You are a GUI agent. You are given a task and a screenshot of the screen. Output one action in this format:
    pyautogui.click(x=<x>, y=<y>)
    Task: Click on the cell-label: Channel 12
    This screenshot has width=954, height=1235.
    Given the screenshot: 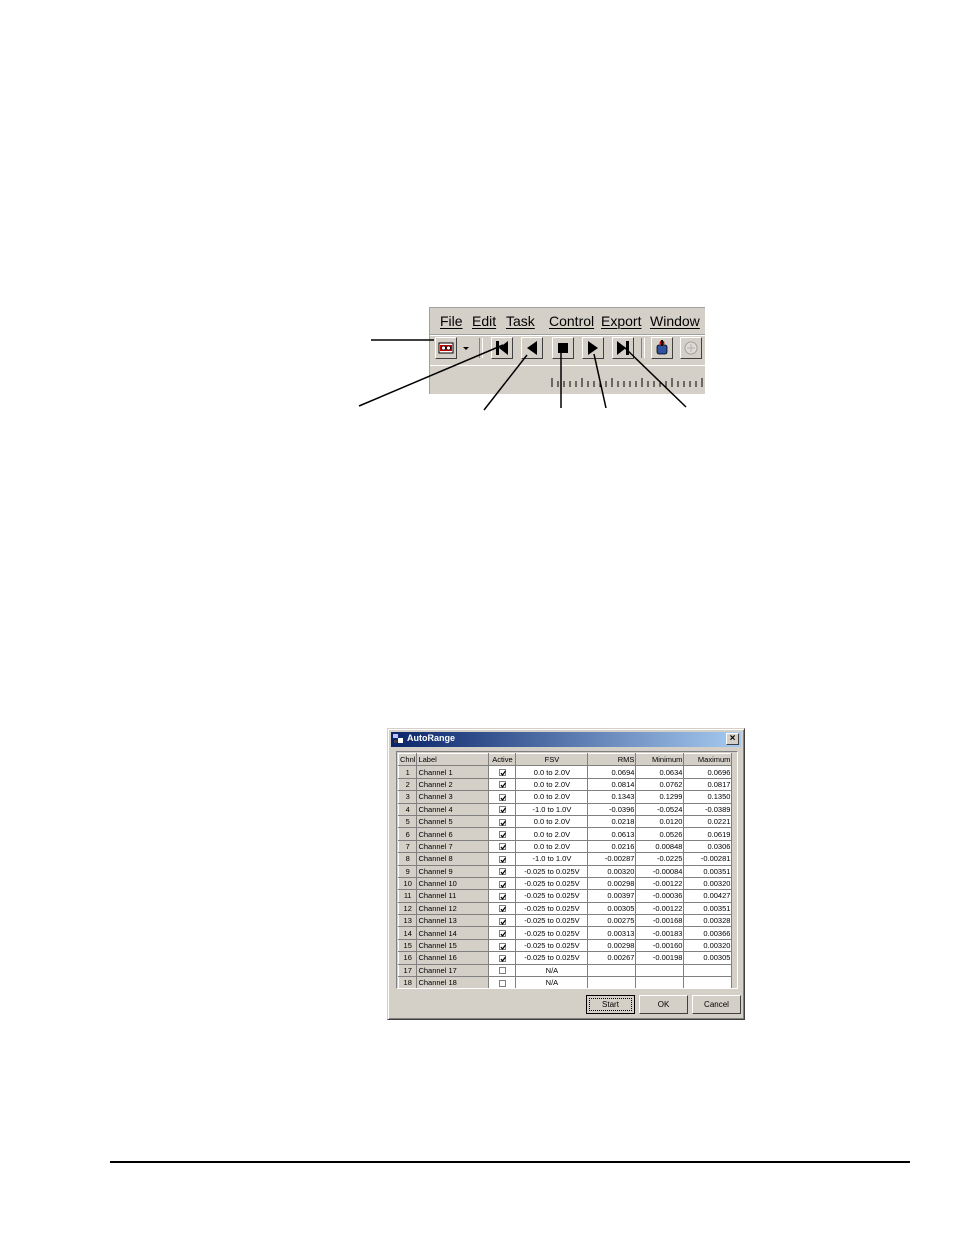 What is the action you would take?
    pyautogui.click(x=453, y=908)
    